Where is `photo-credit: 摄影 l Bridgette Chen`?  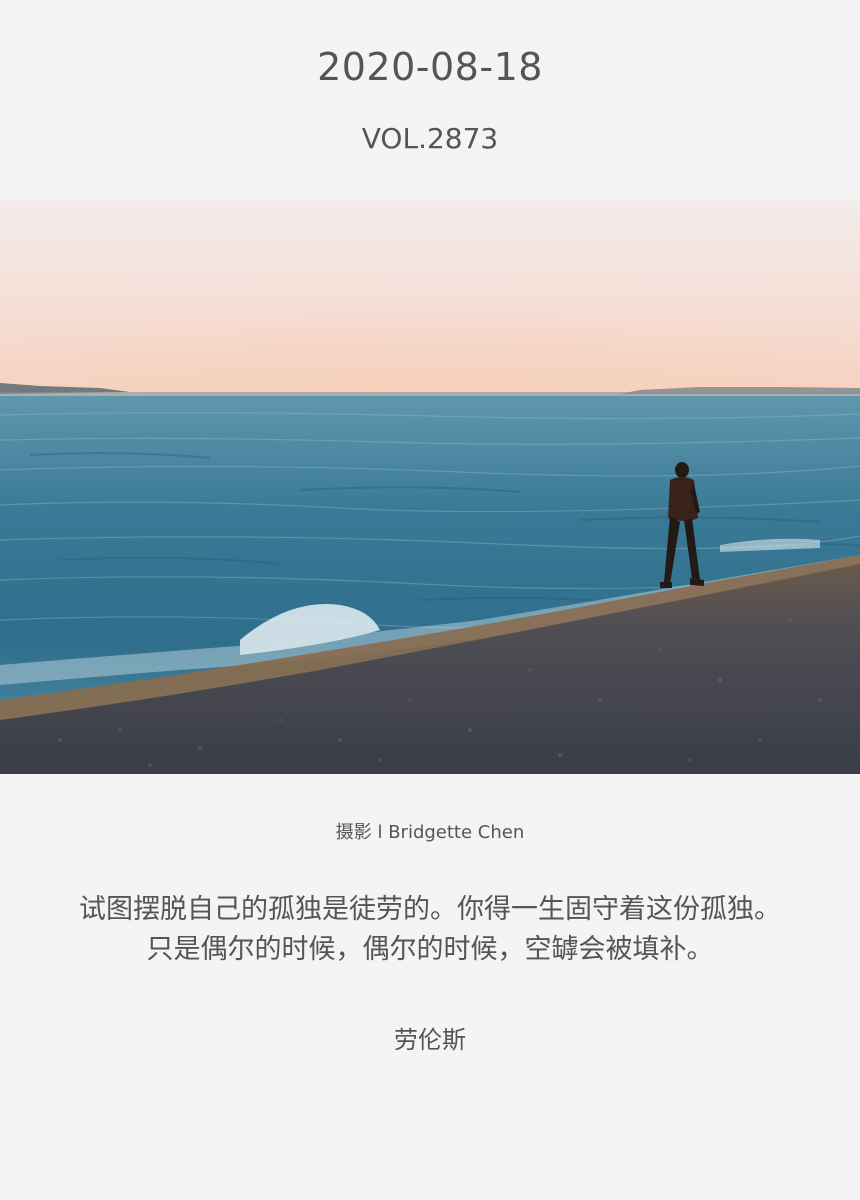
photo-credit: 摄影 l Bridgette Chen is located at coordinates (430, 832).